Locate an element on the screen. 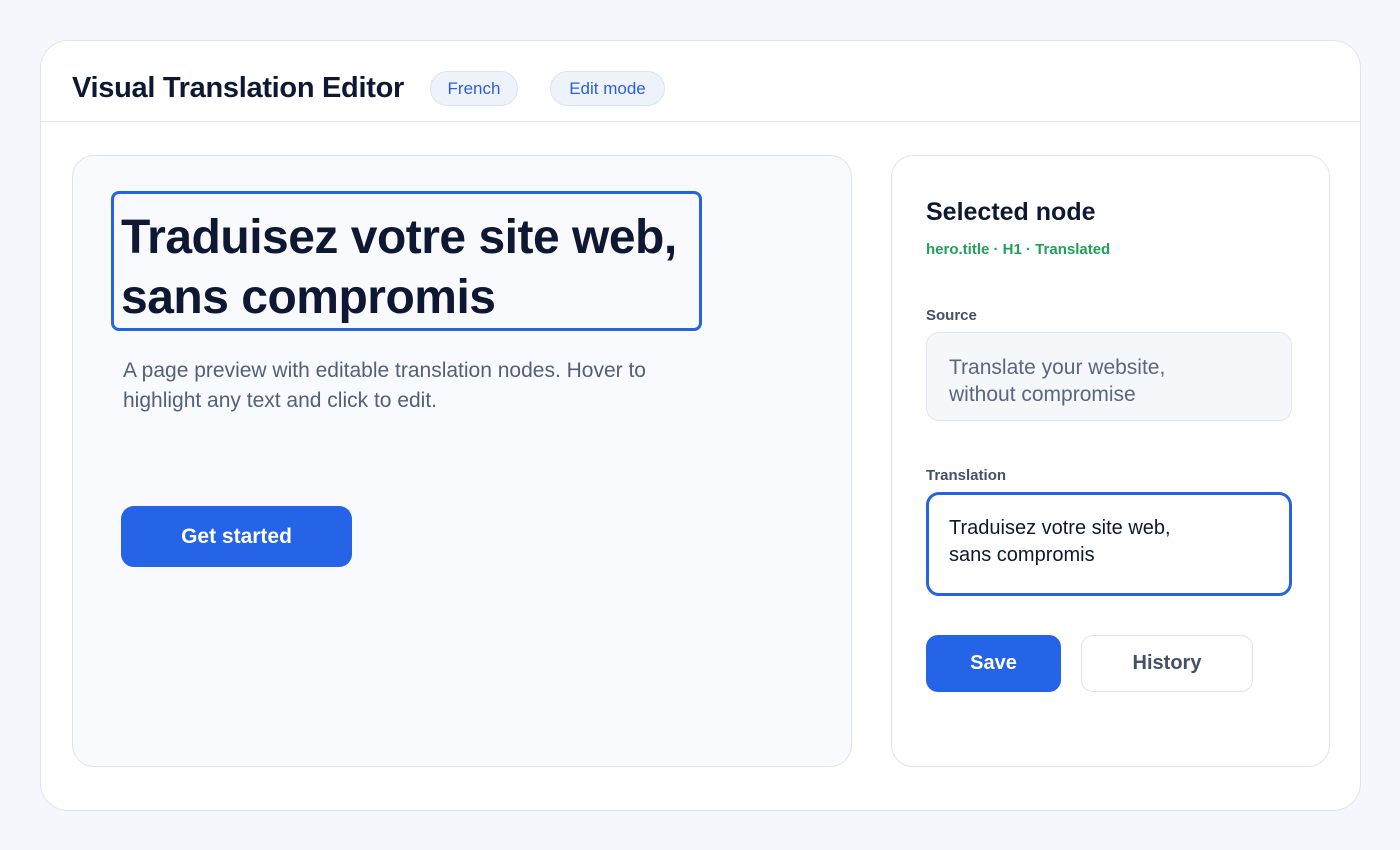  inspector-title: Selected node is located at coordinates (1011, 212).